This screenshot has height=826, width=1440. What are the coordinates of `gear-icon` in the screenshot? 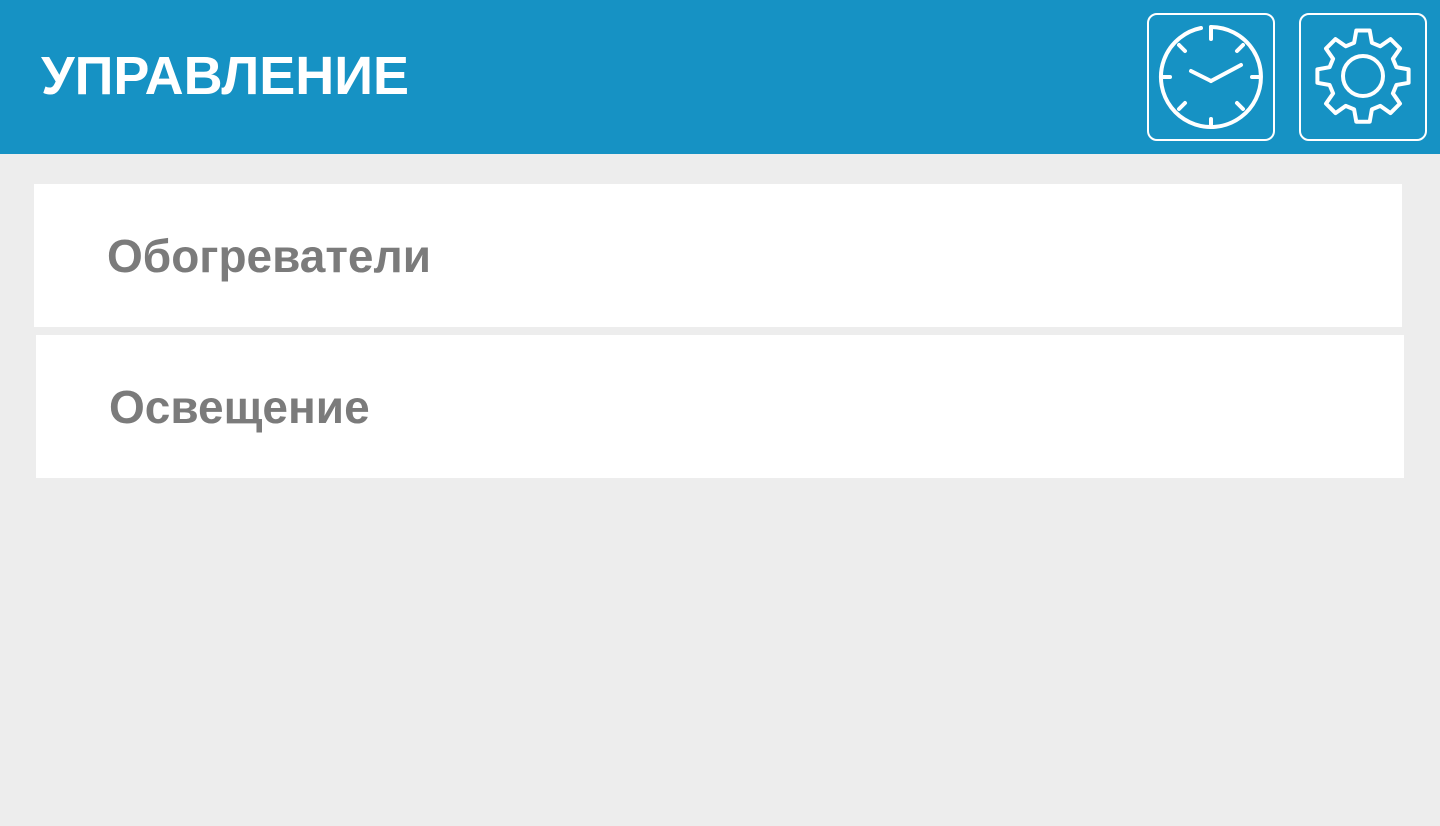 It's located at (1363, 76).